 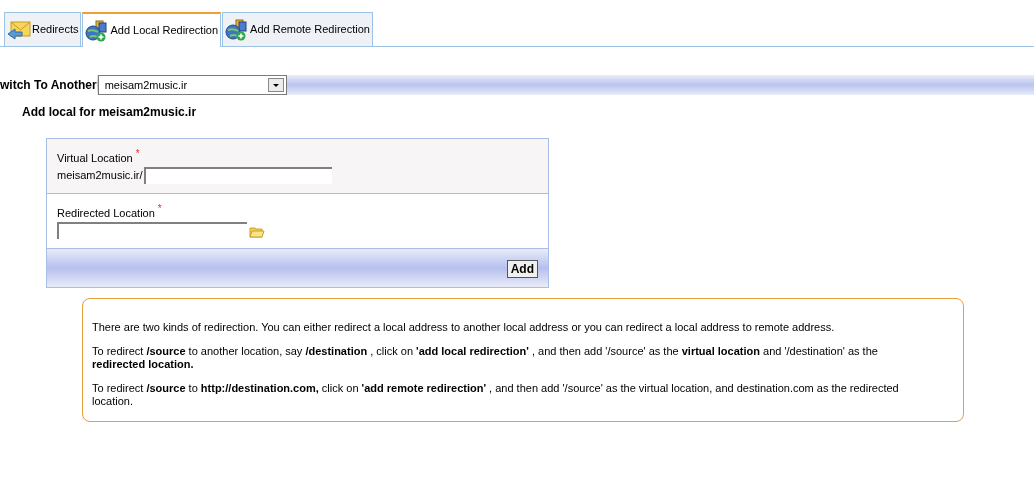 I want to click on info-paragraph: To redirect /source to http://destination.com, click on 'add remote redirection' , and then add '/source' as the virtual location, and destination.com as the redirected location., so click(x=496, y=395).